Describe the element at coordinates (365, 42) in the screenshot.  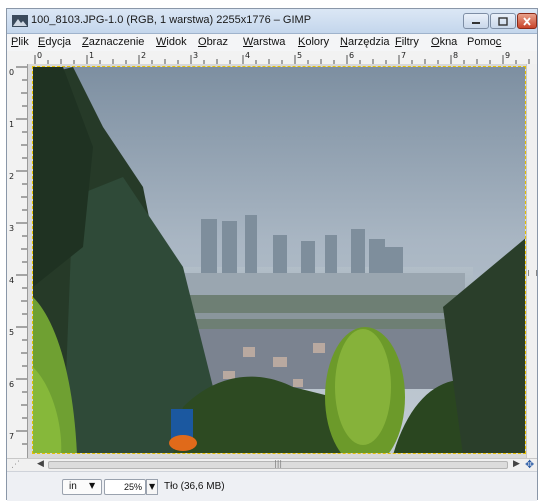
I see `menu-narzedzia: Narzędzia` at that location.